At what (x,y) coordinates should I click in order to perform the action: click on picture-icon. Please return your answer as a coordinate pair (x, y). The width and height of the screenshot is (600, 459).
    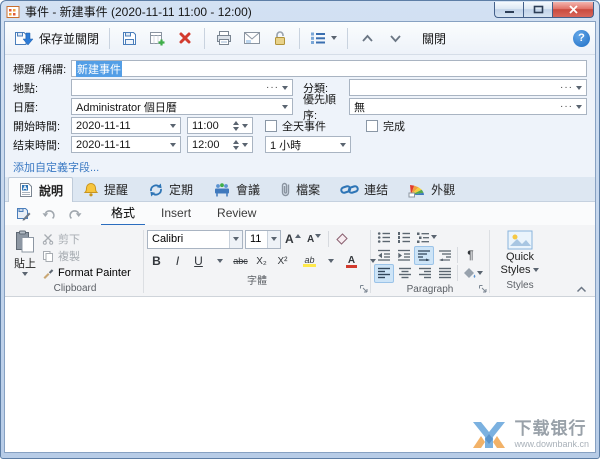
    Looking at the image, I should click on (520, 240).